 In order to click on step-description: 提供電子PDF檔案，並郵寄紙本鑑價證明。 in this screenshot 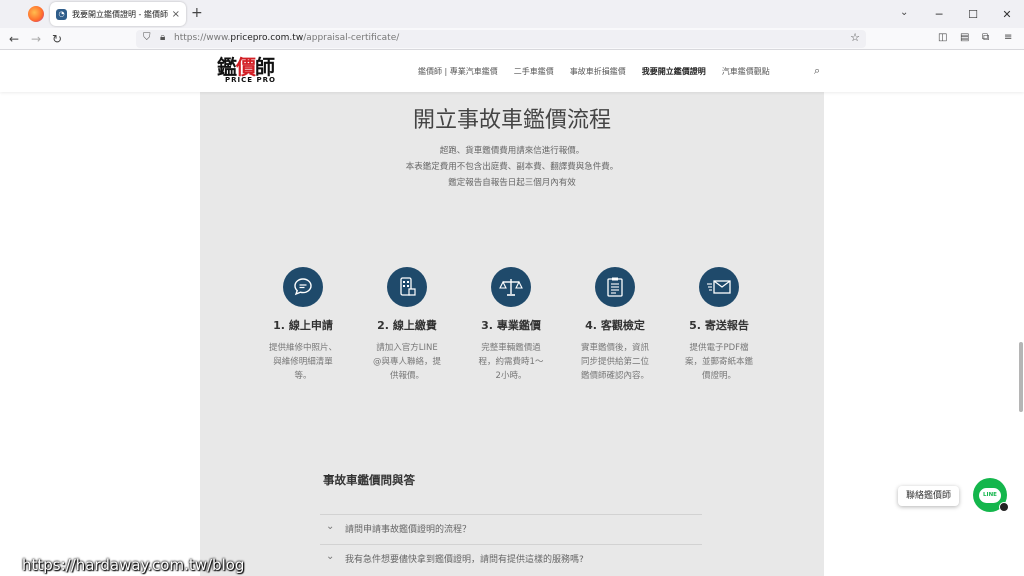, I will do `click(719, 362)`.